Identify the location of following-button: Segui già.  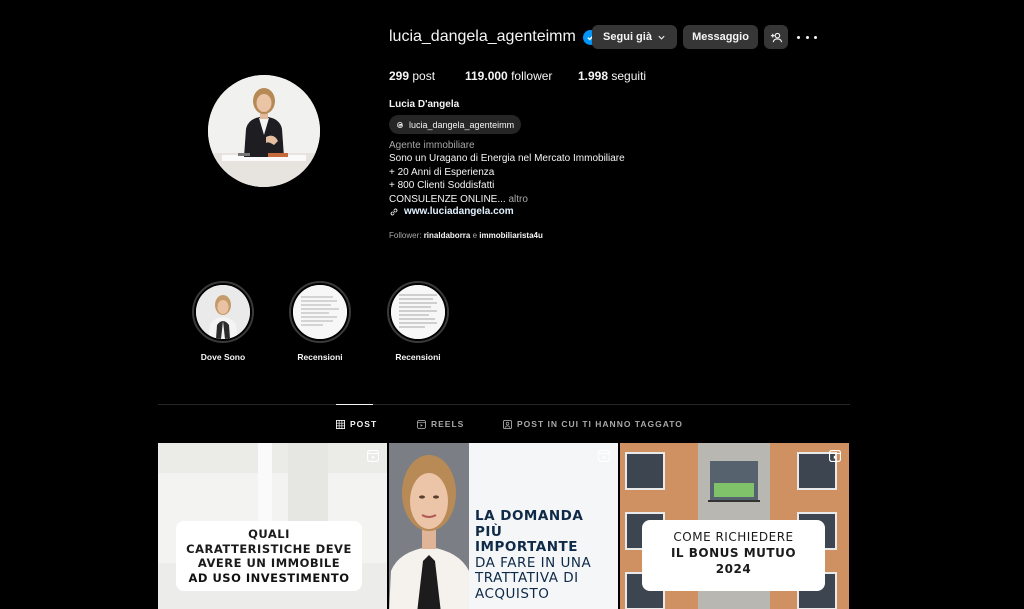
(634, 37).